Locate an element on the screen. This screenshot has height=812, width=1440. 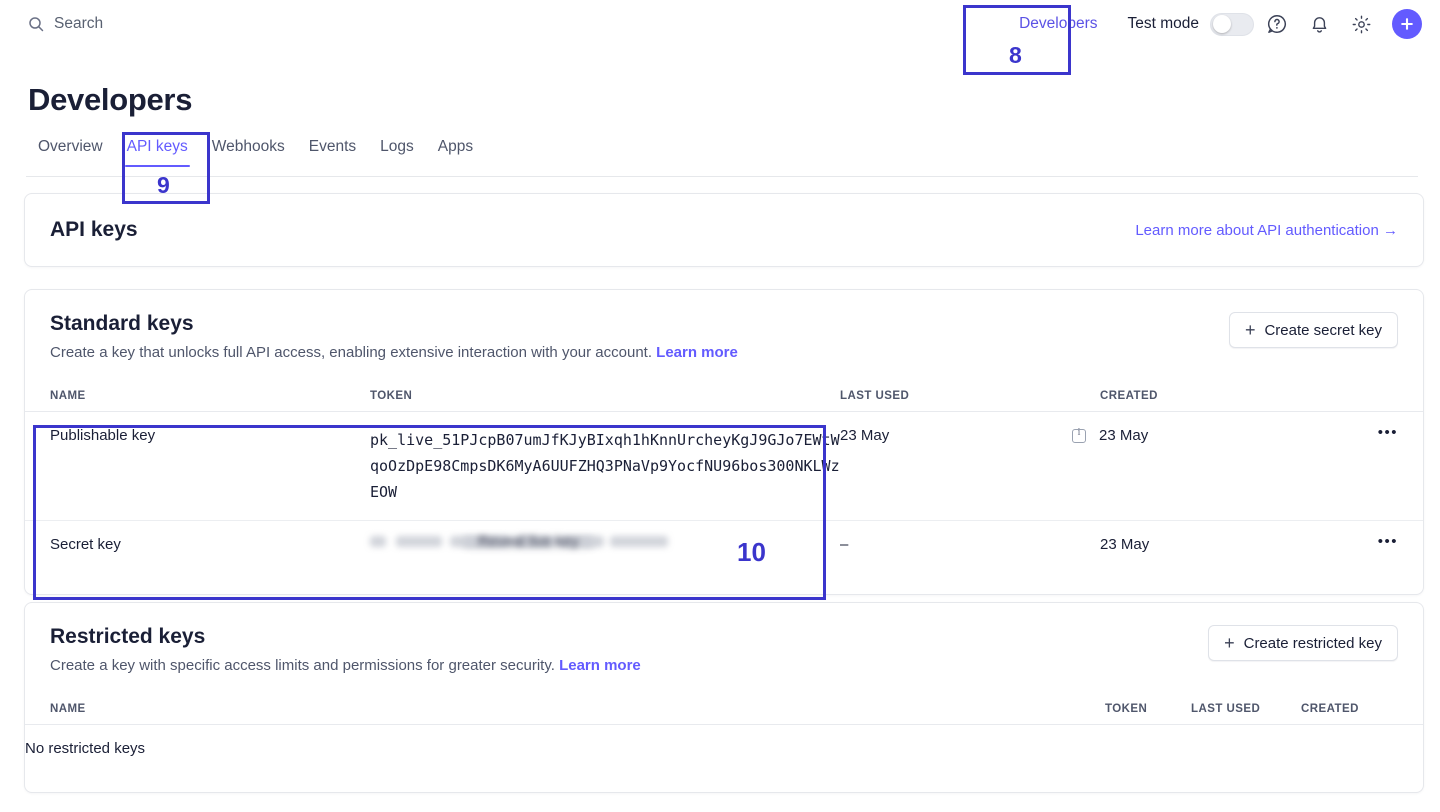
create-button is located at coordinates (1407, 24).